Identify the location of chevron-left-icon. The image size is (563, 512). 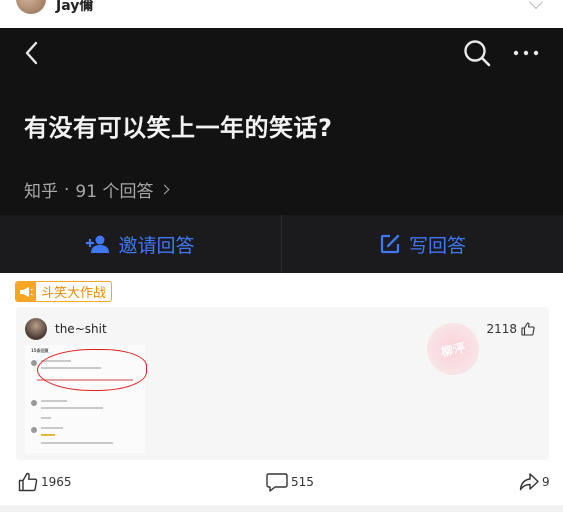
(31, 53).